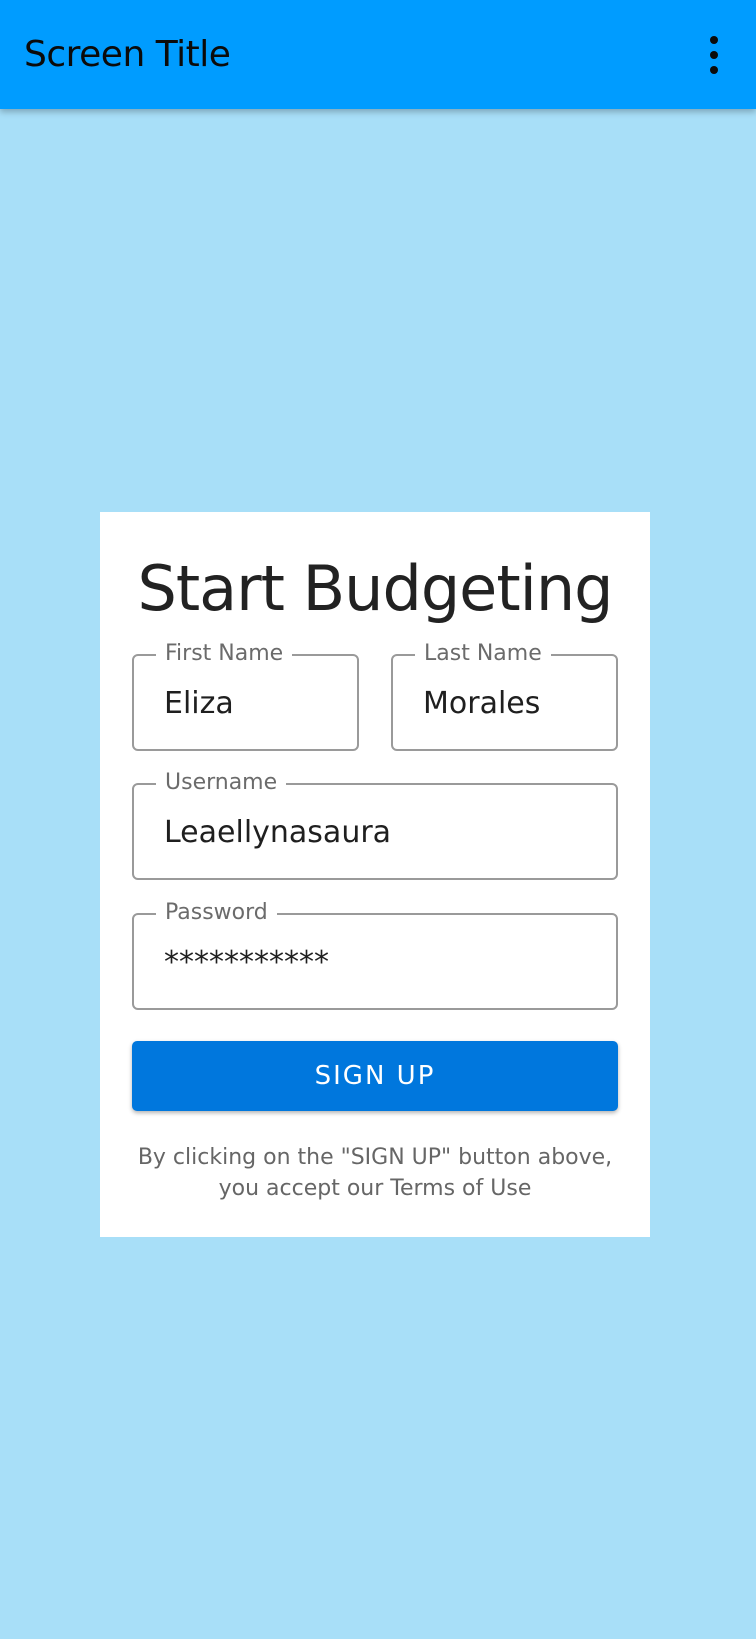 The image size is (756, 1639). Describe the element at coordinates (375, 1076) in the screenshot. I see `sign-up-button: SIGN UP` at that location.